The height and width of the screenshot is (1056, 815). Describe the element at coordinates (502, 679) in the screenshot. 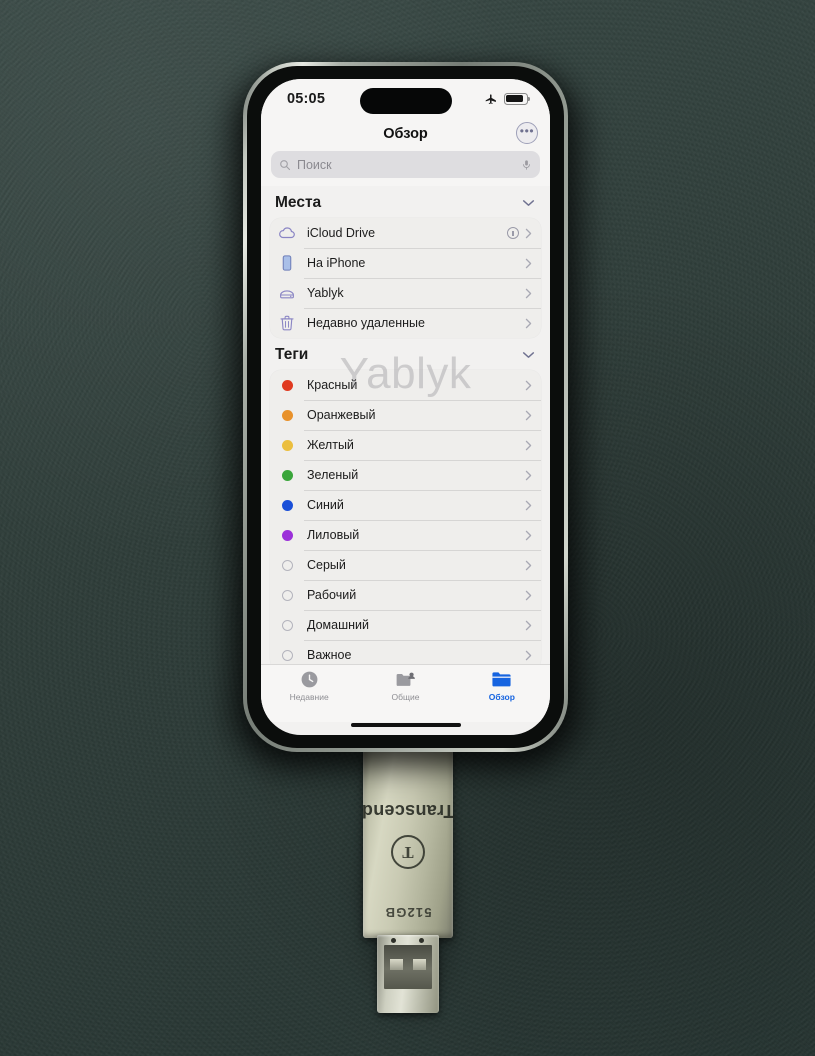

I see `folder-icon` at that location.